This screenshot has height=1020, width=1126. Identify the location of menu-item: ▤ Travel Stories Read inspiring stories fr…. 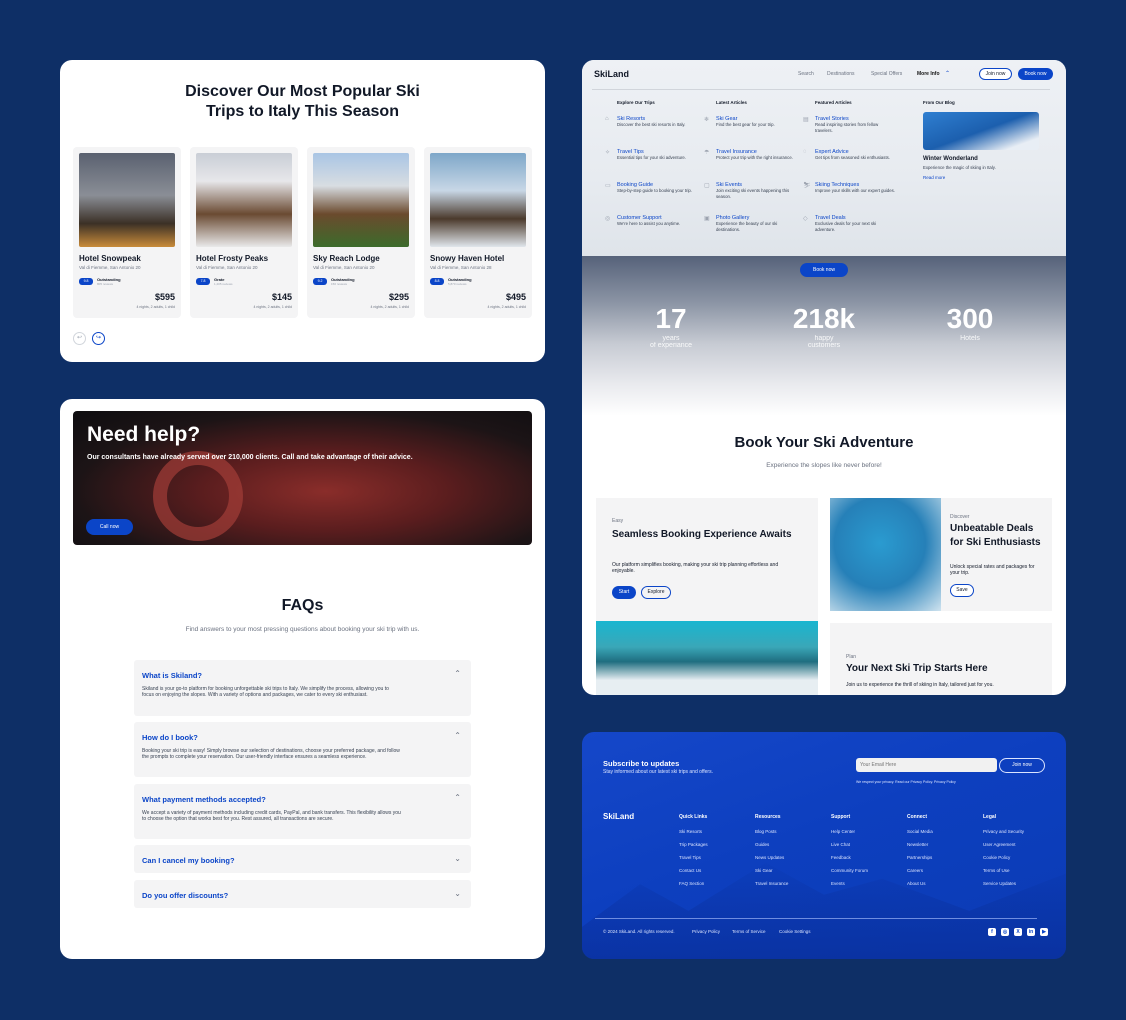
(849, 124).